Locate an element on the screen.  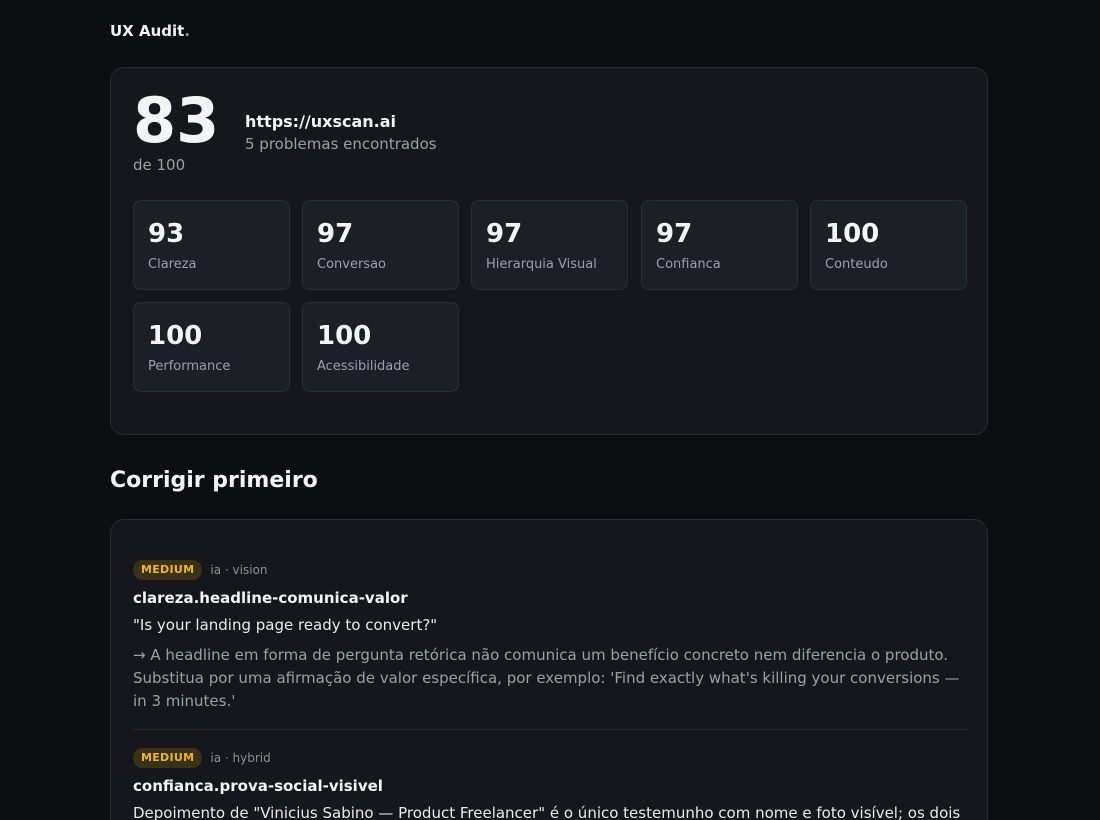
brand-logo: UX Audit. is located at coordinates (150, 31).